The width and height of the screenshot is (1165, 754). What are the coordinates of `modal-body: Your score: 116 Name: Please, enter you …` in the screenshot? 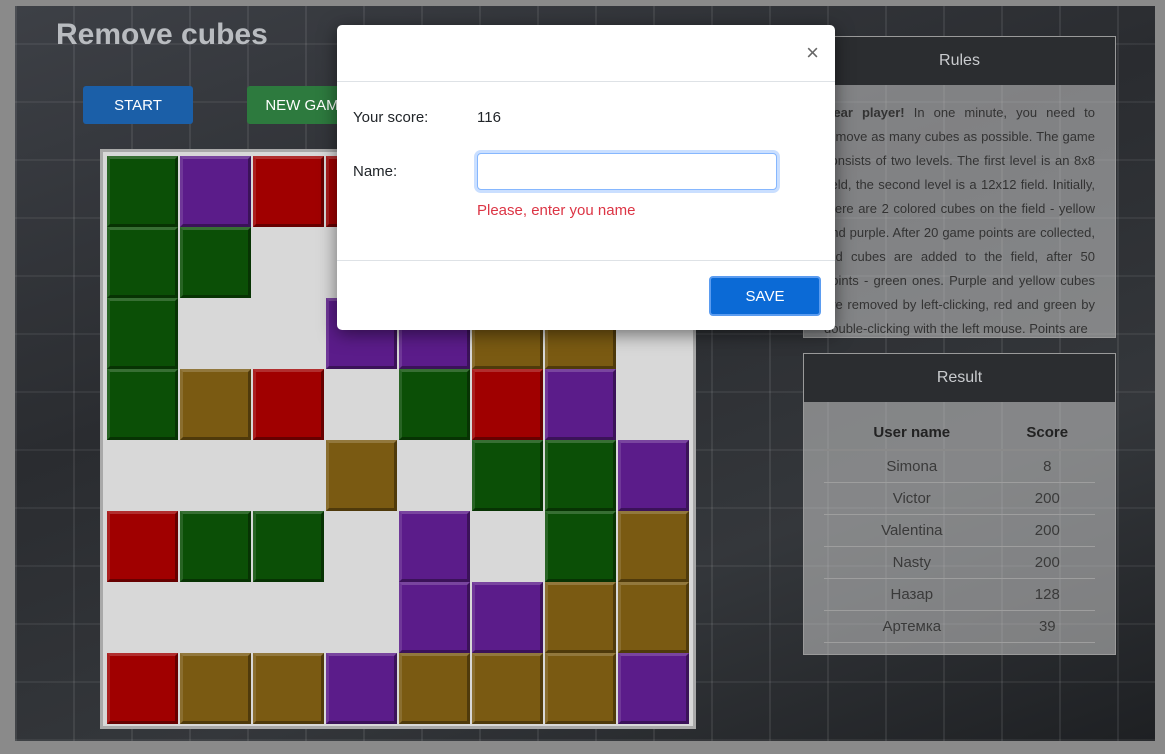 It's located at (586, 171).